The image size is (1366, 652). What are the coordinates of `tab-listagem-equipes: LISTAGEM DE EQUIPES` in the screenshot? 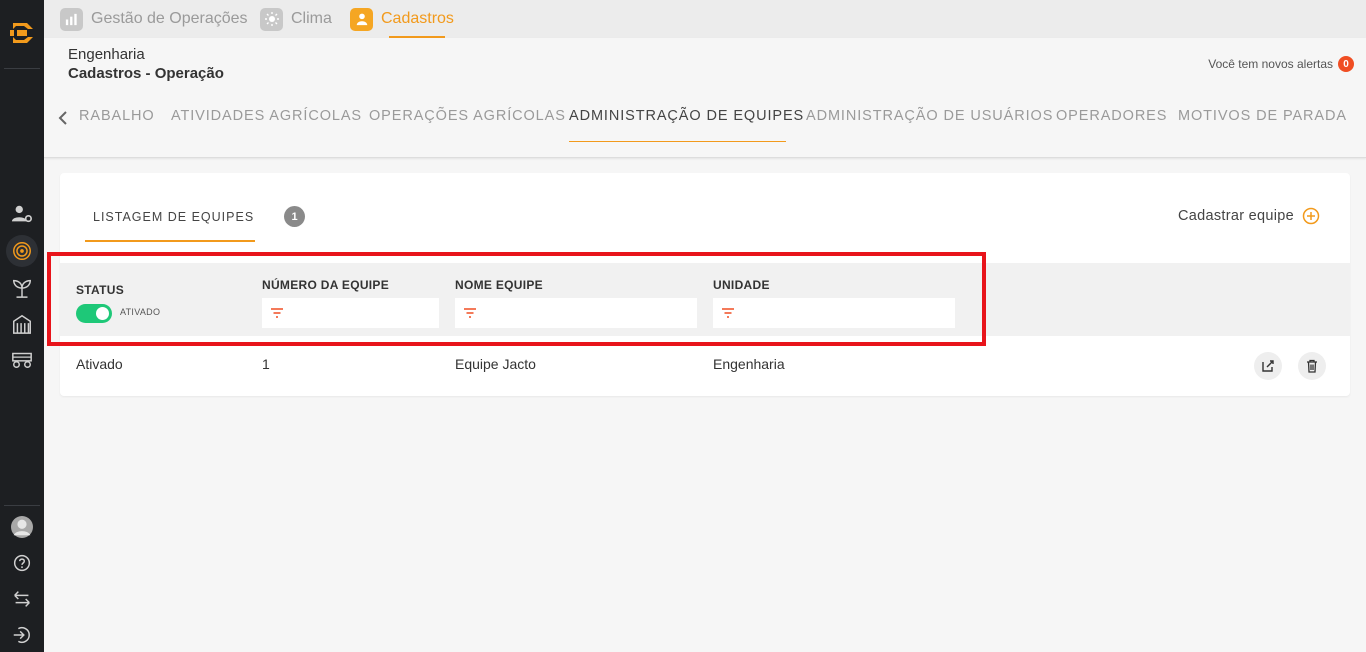 It's located at (173, 217).